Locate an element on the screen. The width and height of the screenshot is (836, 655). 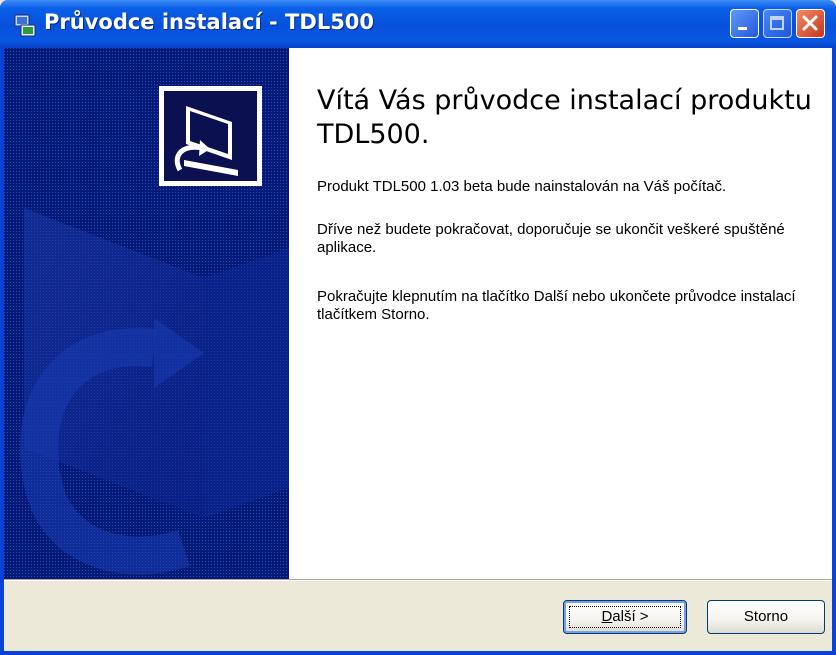
next-button: Další > is located at coordinates (625, 617).